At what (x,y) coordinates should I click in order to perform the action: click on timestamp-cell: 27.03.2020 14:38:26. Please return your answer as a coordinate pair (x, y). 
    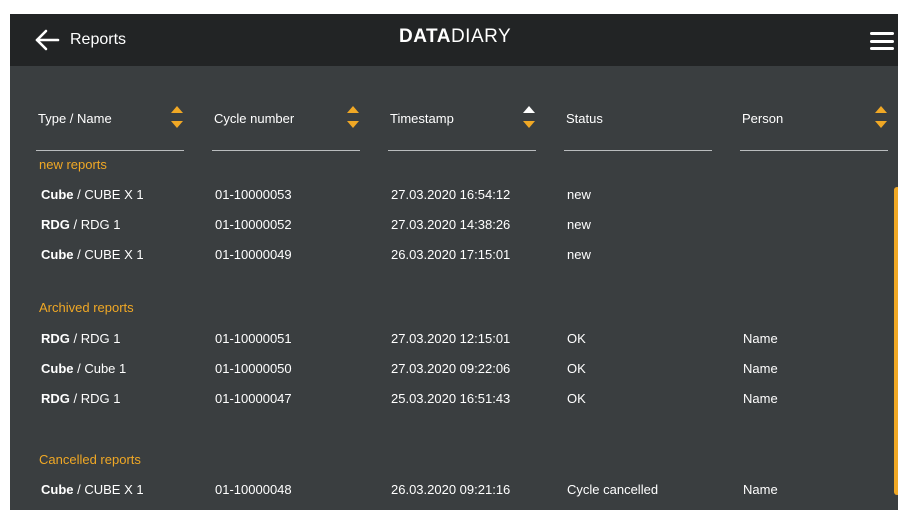
    Looking at the image, I should click on (451, 224).